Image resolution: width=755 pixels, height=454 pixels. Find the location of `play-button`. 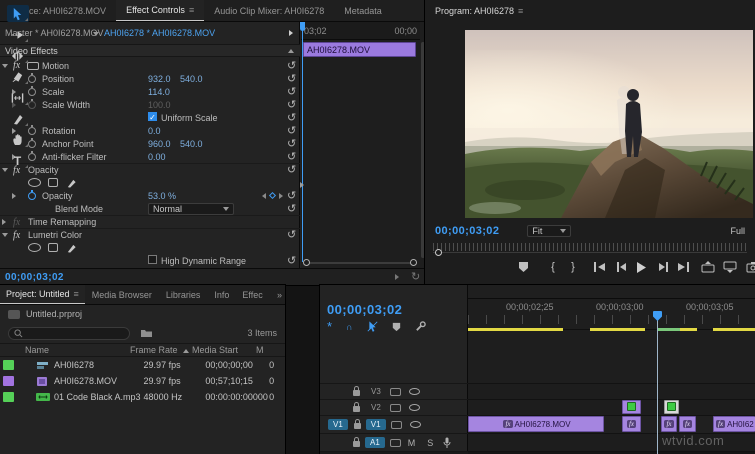

play-button is located at coordinates (641, 267).